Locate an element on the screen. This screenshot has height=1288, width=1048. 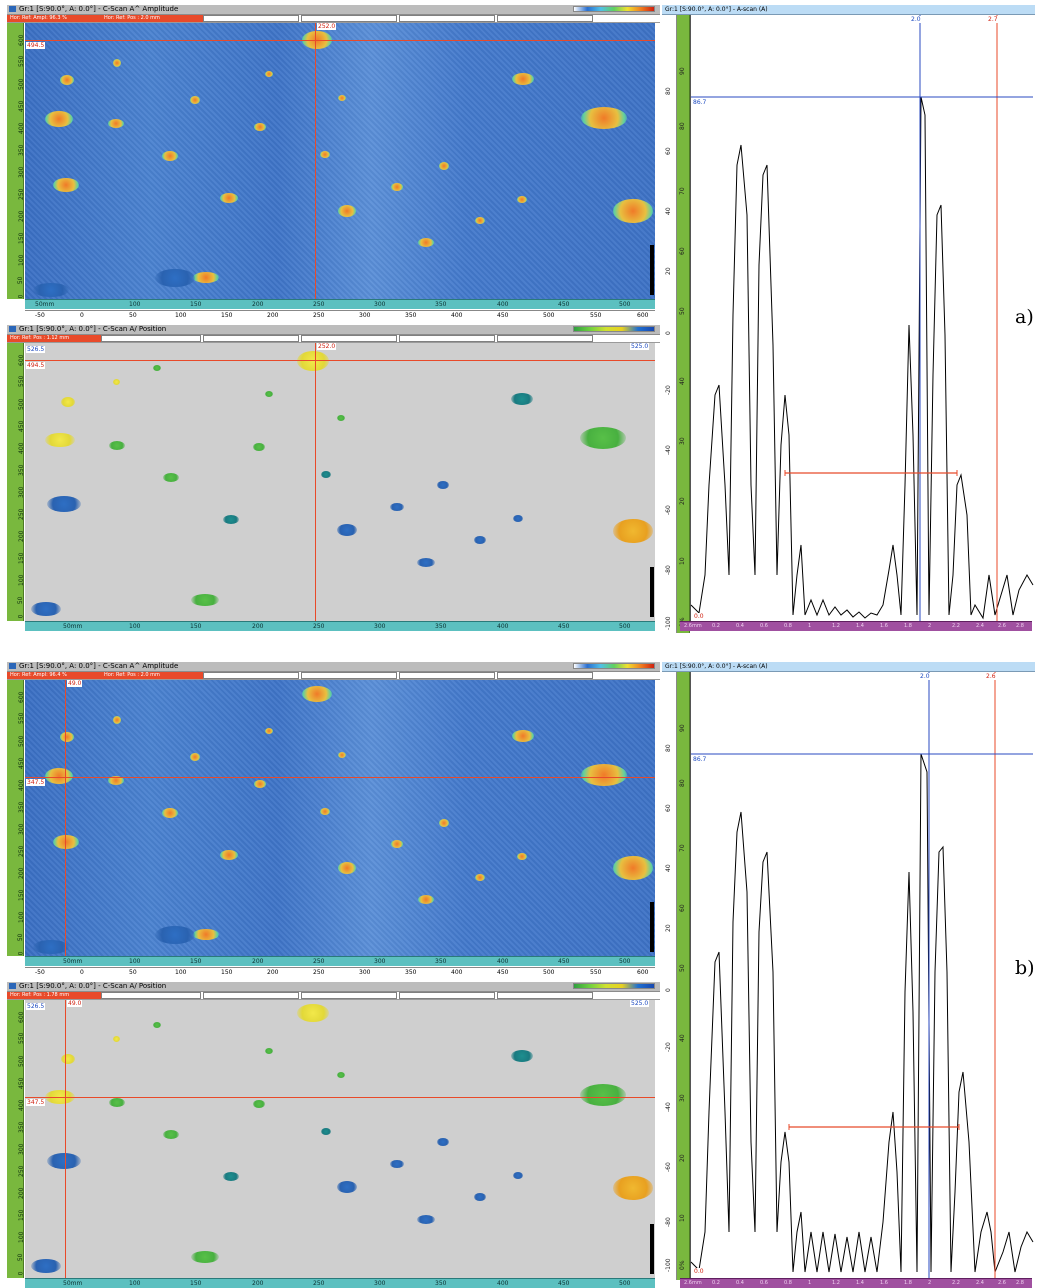
amp-cursor-x-label: 252.0 is located at coordinates (327, 26).